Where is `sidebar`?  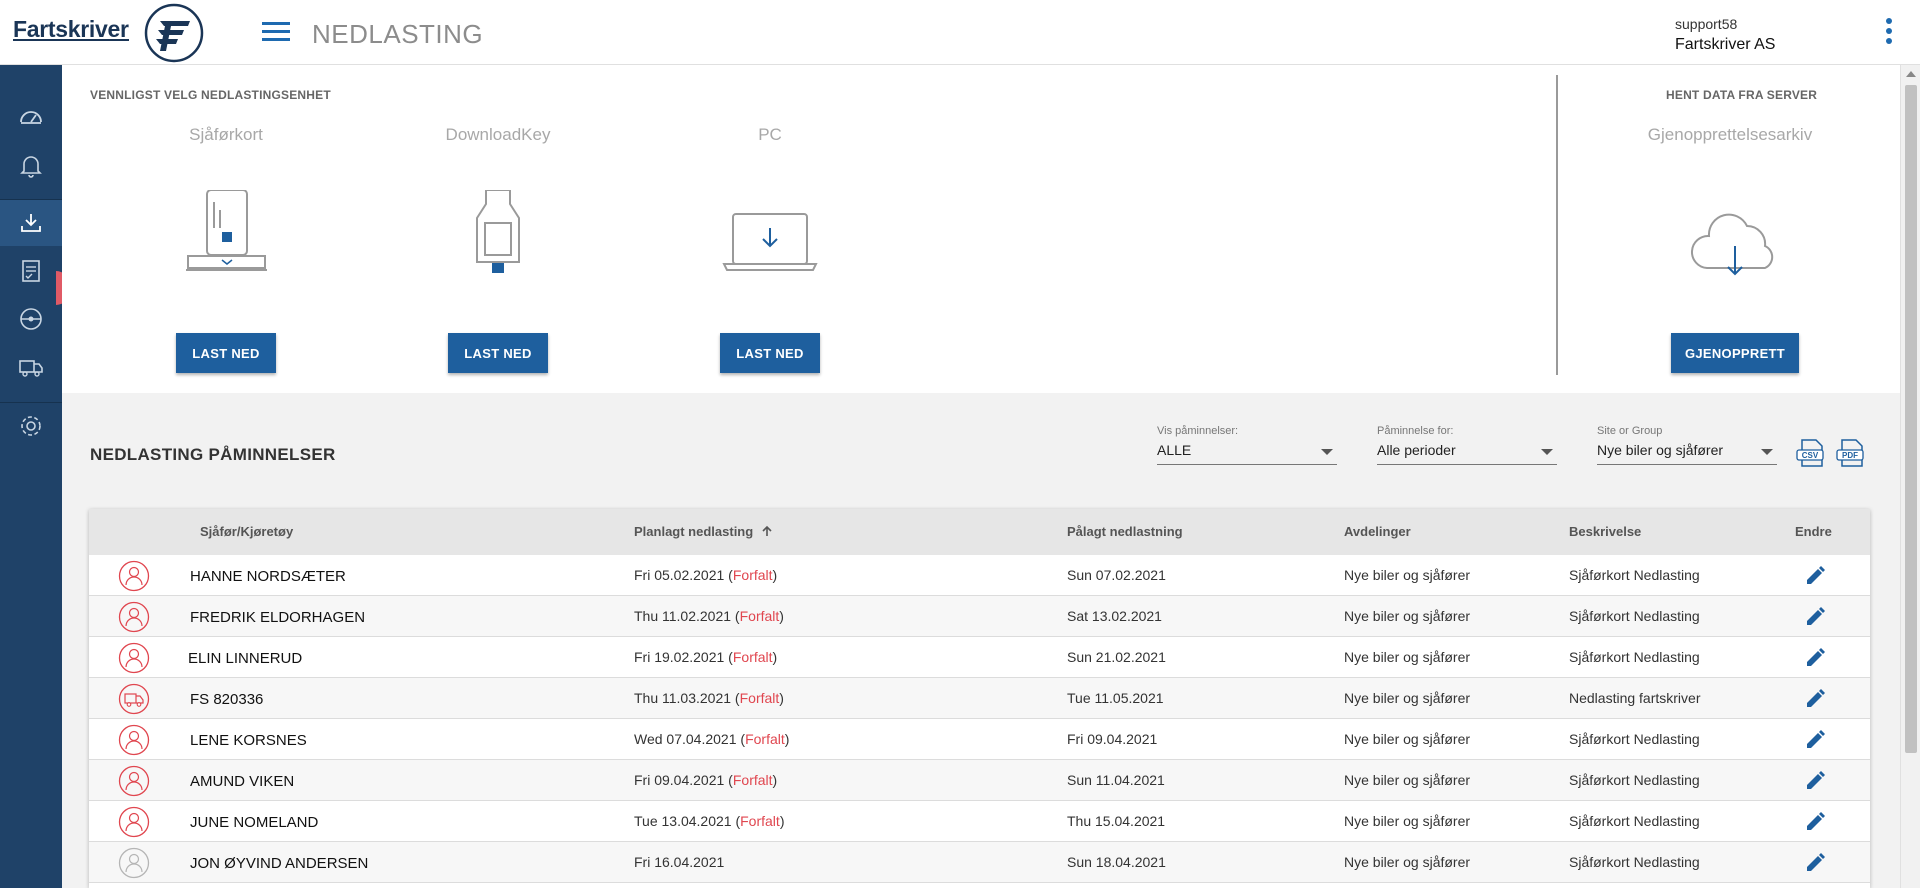 sidebar is located at coordinates (35, 476).